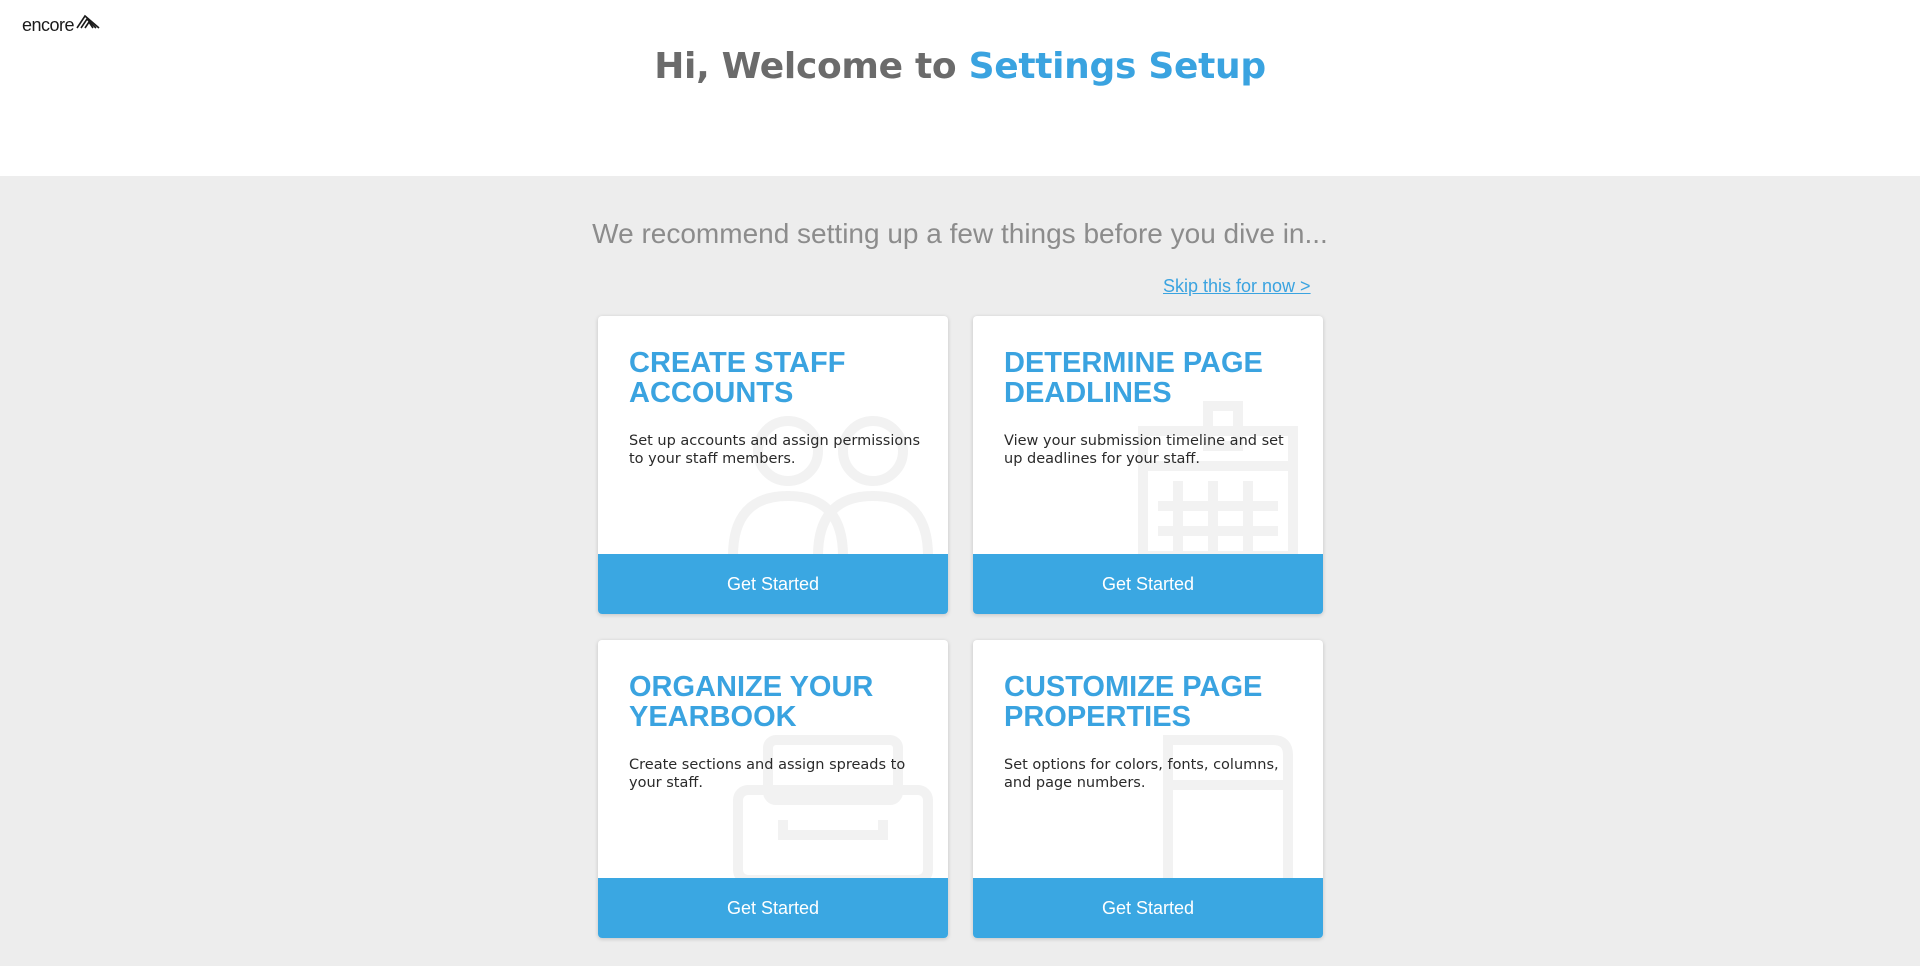 This screenshot has width=1920, height=966. I want to click on card-title: ORGANIZE YOUR YEARBOOK, so click(751, 702).